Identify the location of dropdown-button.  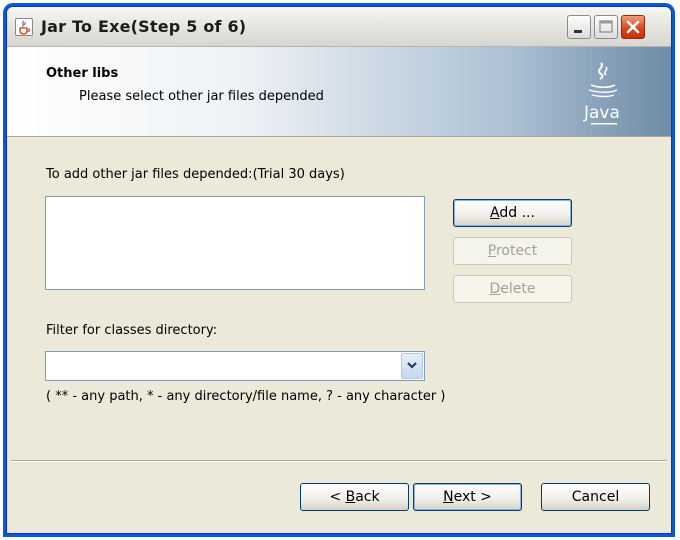
(412, 366).